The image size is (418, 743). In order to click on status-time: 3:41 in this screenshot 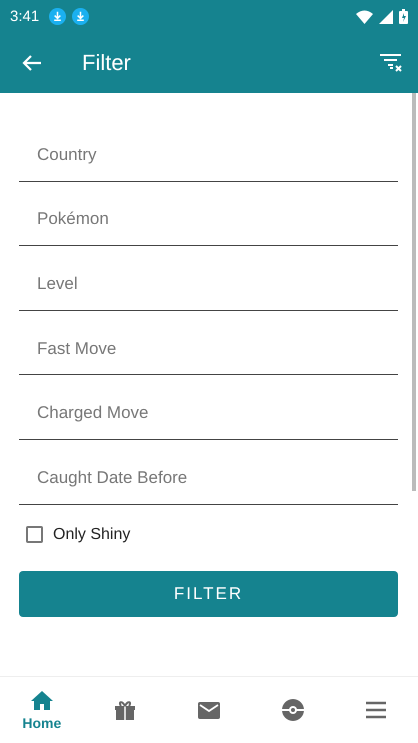, I will do `click(25, 16)`.